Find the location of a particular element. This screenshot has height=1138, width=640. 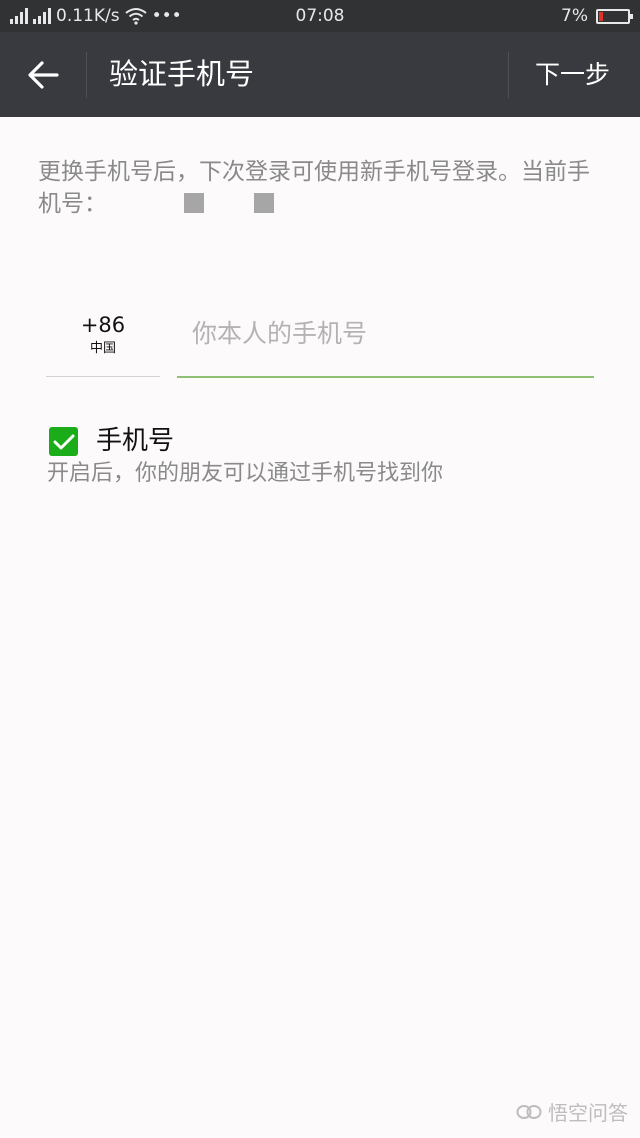

page-title: 验证手机号 is located at coordinates (182, 74).